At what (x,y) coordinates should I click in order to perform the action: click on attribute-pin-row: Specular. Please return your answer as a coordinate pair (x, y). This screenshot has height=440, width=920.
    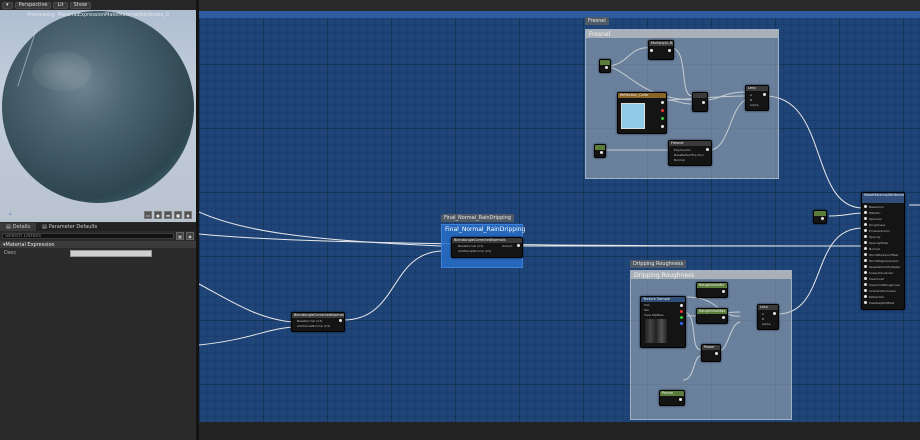
    Looking at the image, I should click on (873, 218).